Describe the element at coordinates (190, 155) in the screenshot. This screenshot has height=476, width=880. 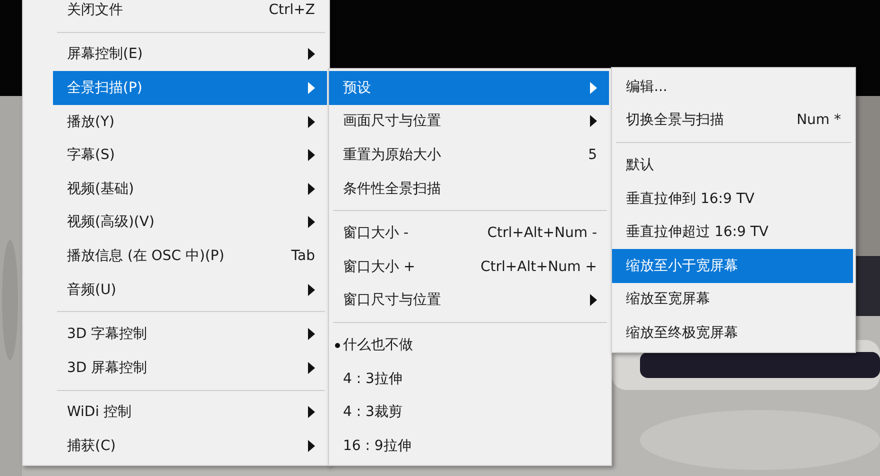
I see `menu-item: 字幕(S)` at that location.